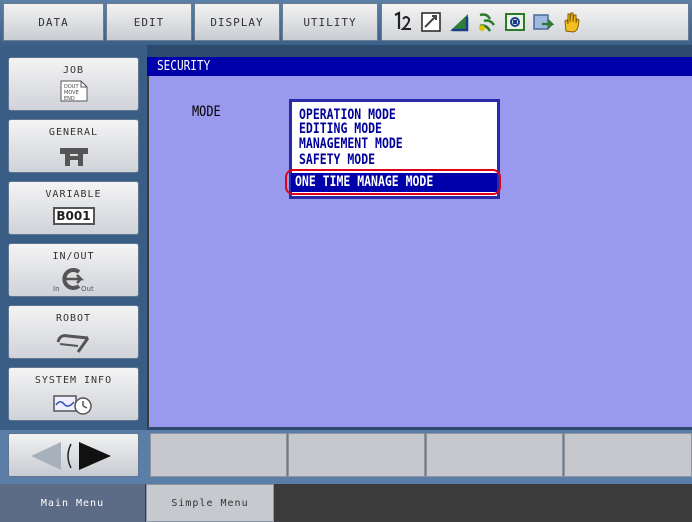 This screenshot has width=692, height=522. Describe the element at coordinates (73, 157) in the screenshot. I see `general-icon` at that location.